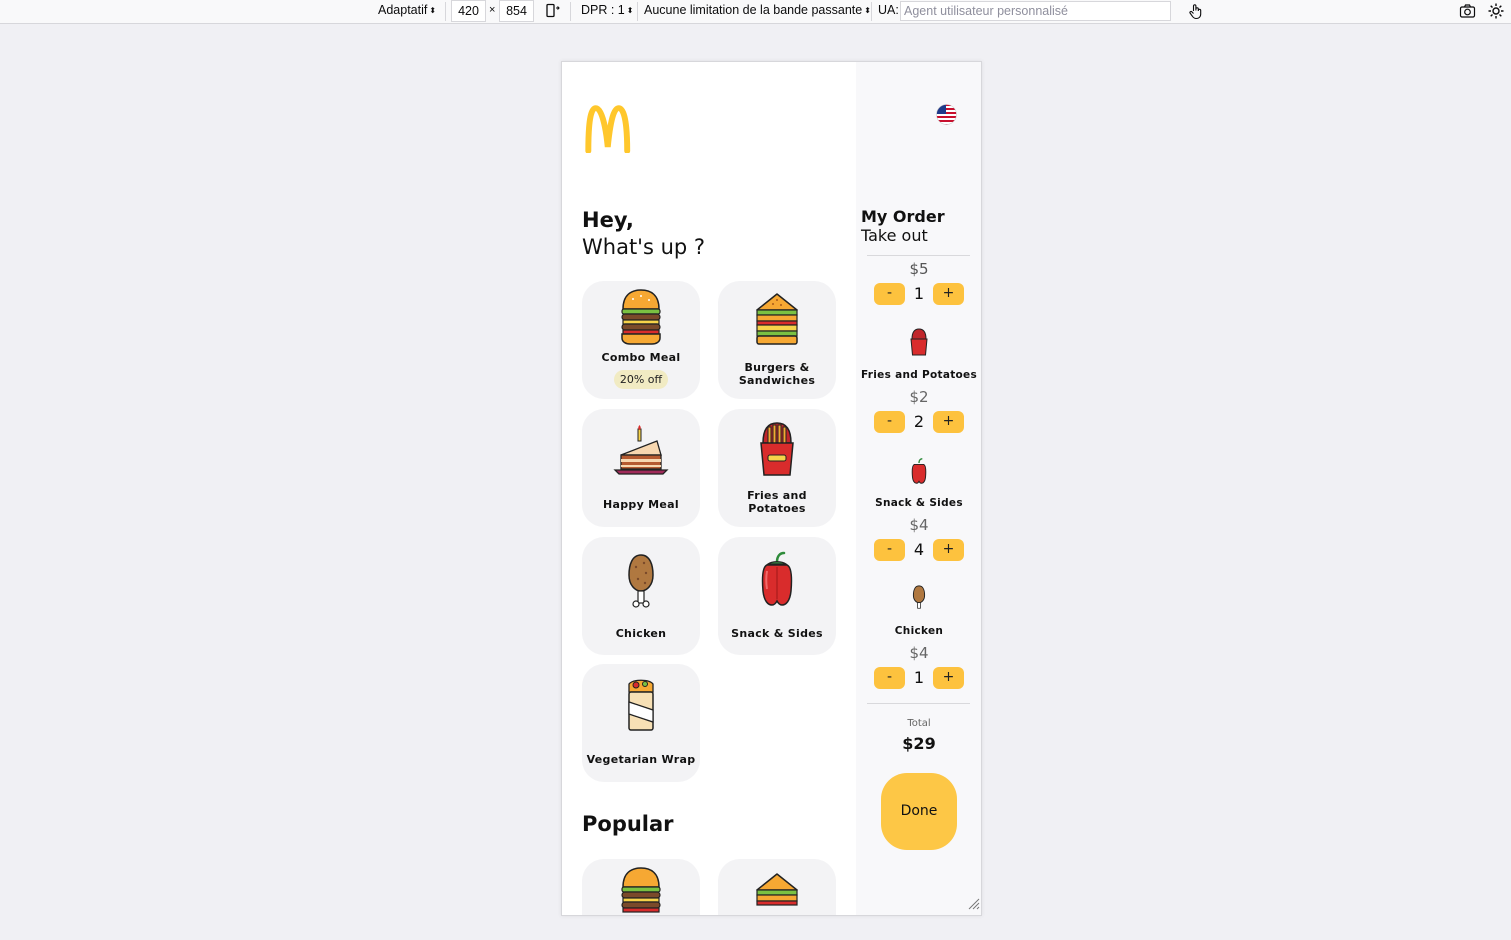 The width and height of the screenshot is (1511, 940). I want to click on order-title: My Order, so click(903, 216).